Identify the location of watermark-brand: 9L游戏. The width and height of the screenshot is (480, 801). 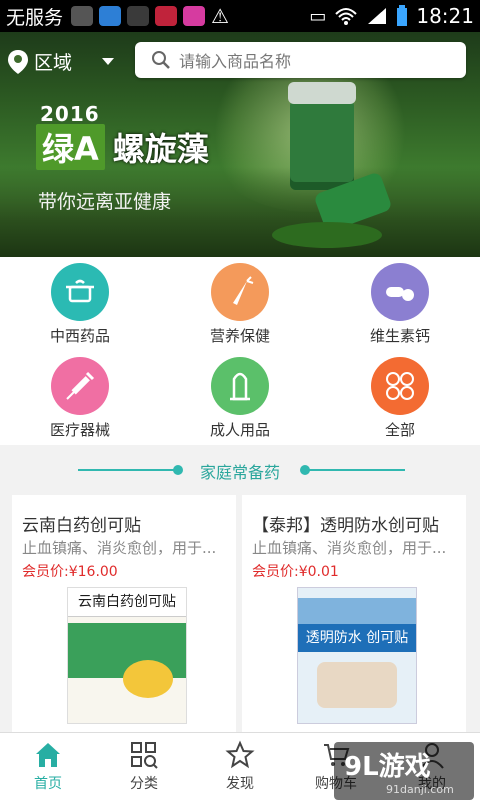
(387, 767).